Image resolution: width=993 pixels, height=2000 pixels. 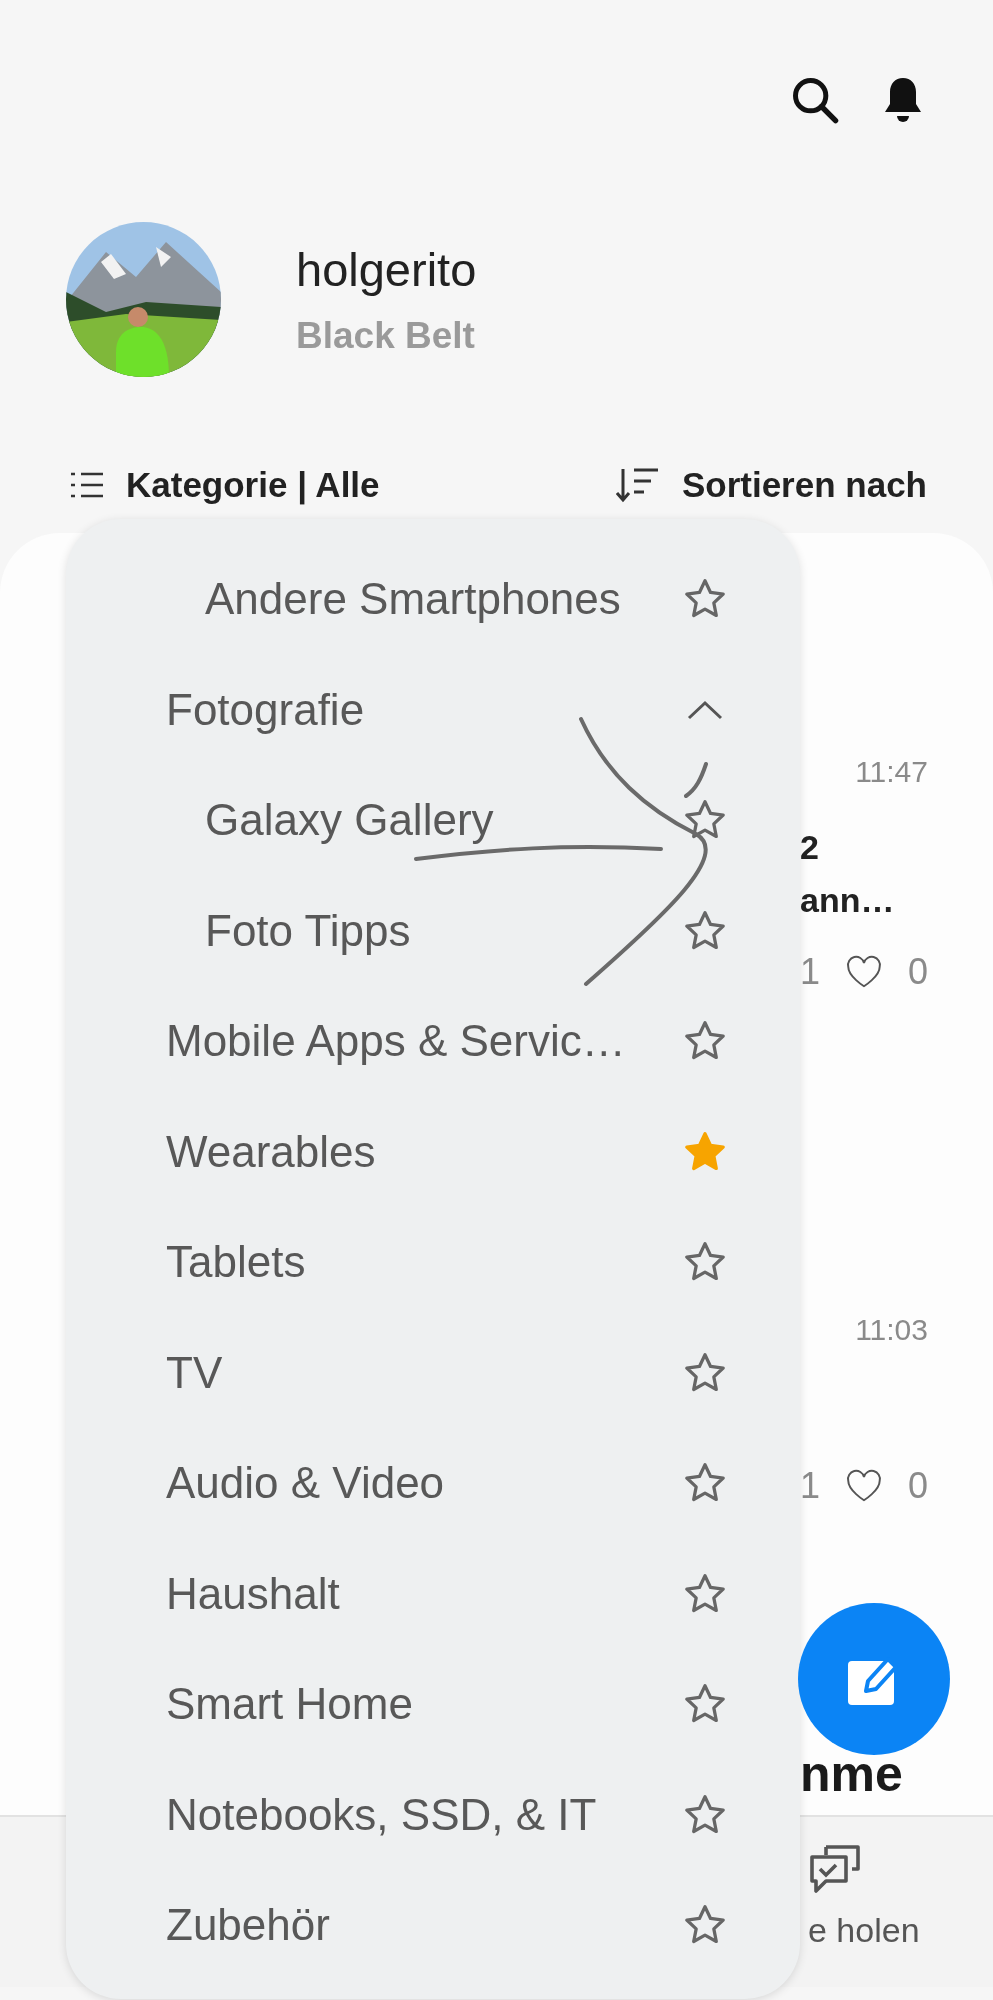 What do you see at coordinates (248, 1925) in the screenshot?
I see `category-item: Zubehör` at bounding box center [248, 1925].